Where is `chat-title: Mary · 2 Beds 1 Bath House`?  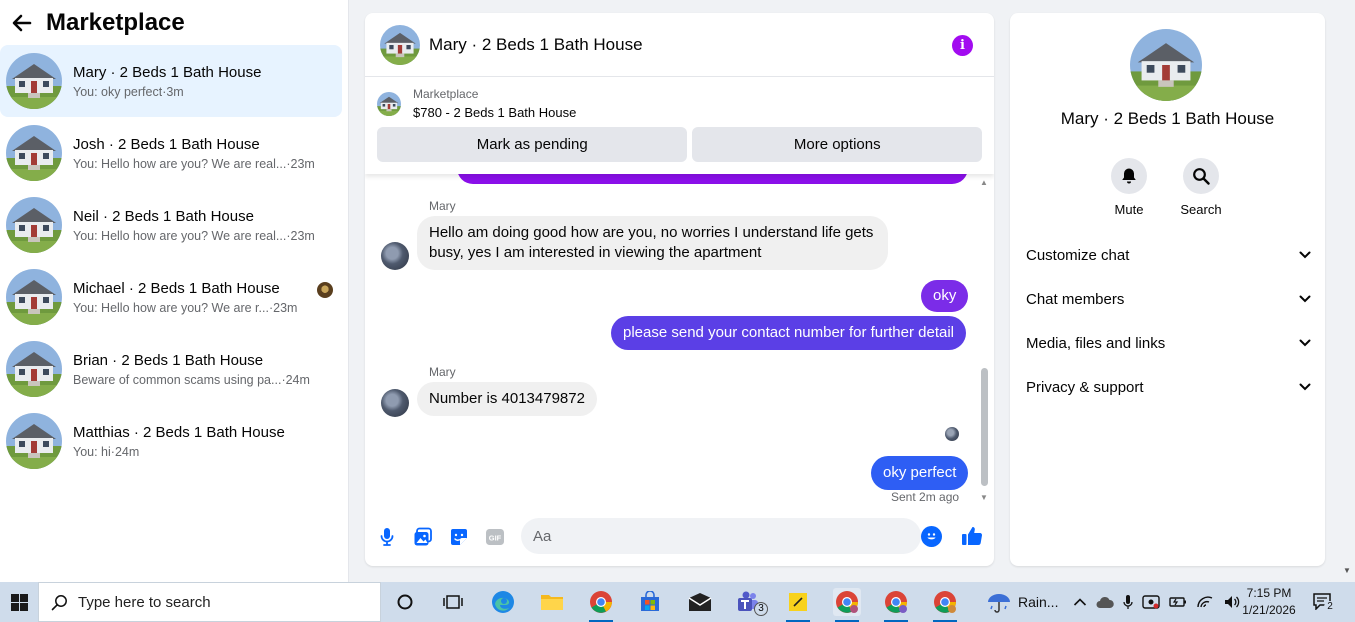
chat-title: Mary · 2 Beds 1 Bath House is located at coordinates (536, 45).